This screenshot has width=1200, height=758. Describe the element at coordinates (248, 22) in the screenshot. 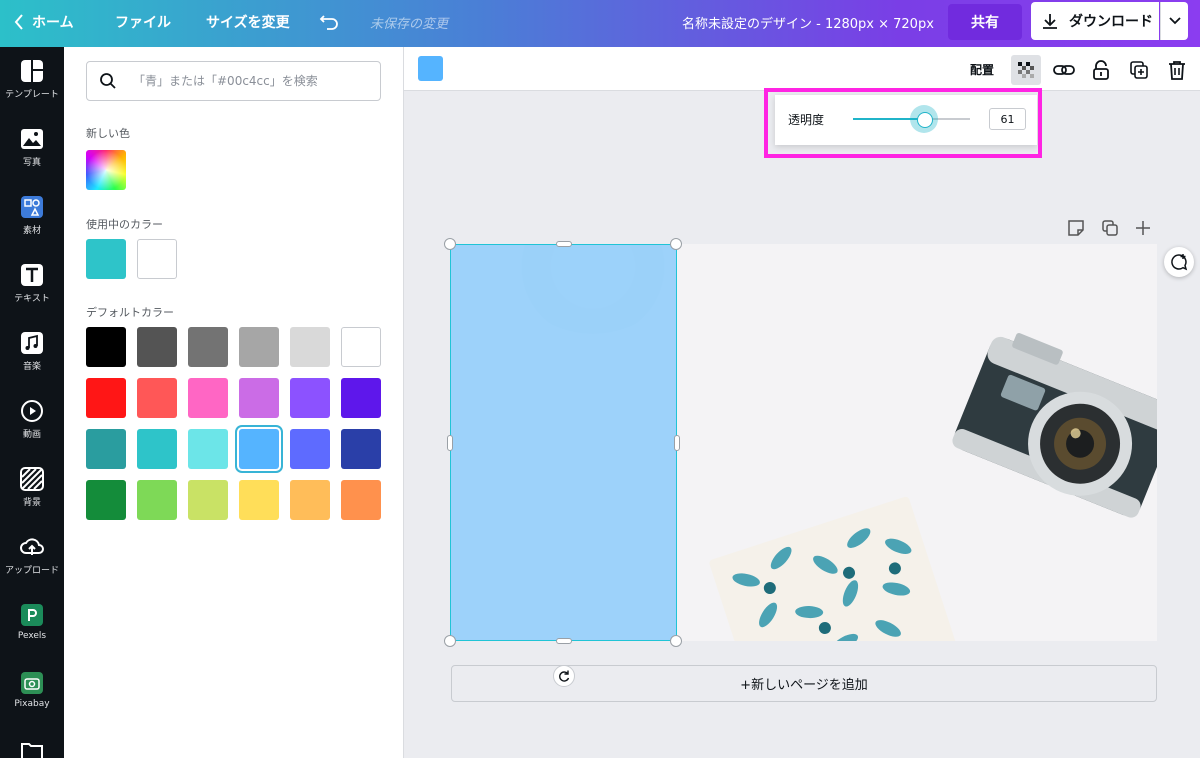

I see `resize-button: サイズを変更` at that location.